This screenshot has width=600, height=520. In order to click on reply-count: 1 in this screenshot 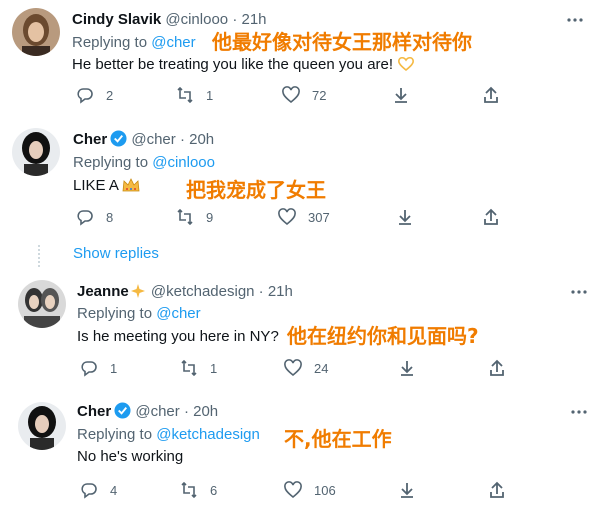, I will do `click(114, 368)`.